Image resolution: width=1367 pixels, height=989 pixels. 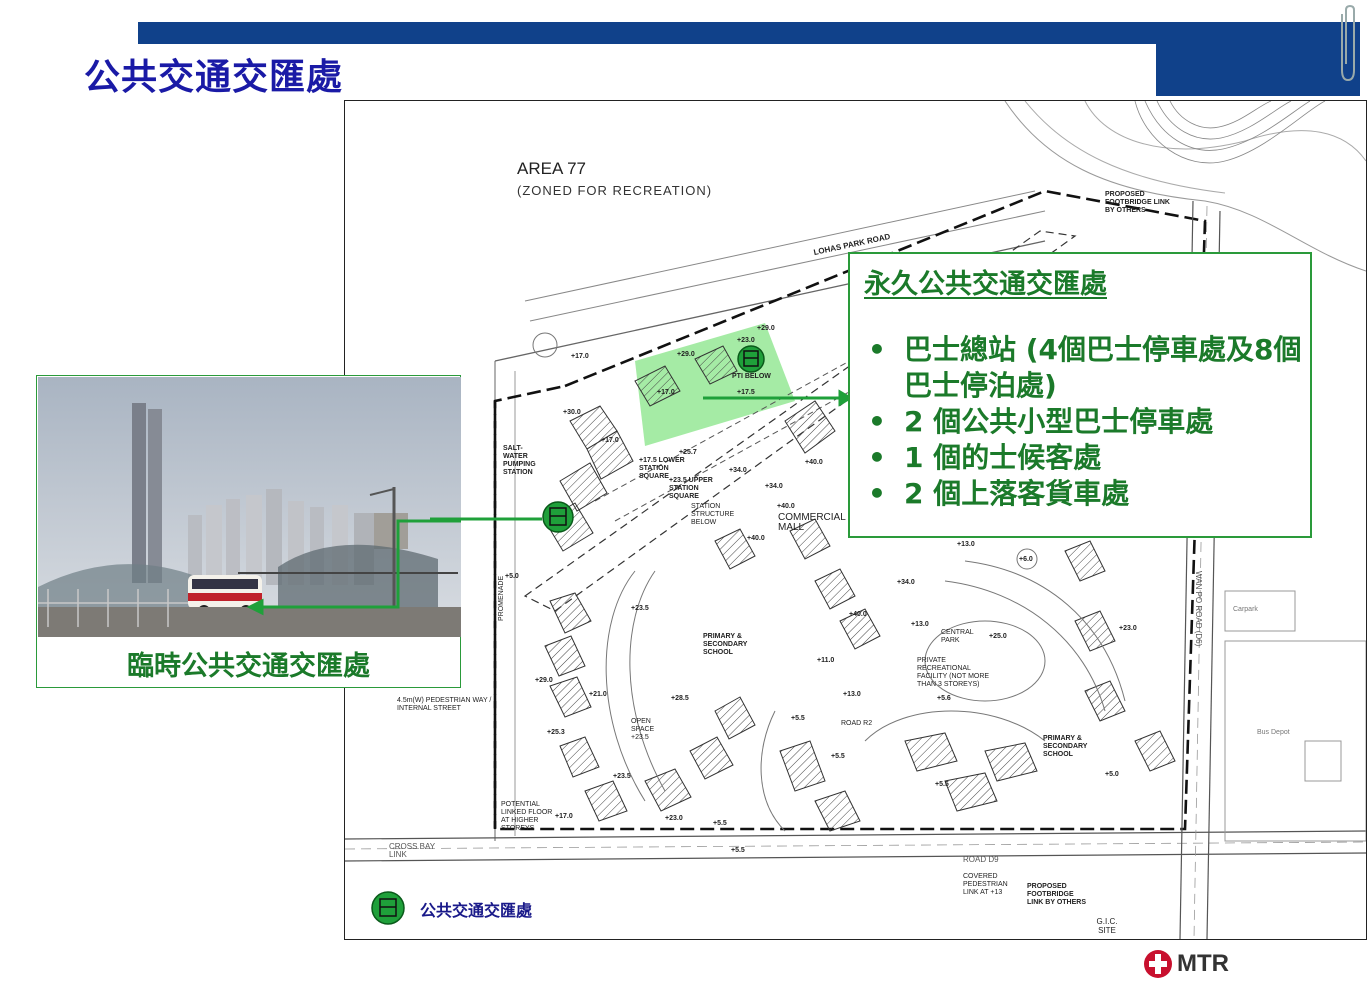 I want to click on temporary-pti-photo, so click(x=249, y=507).